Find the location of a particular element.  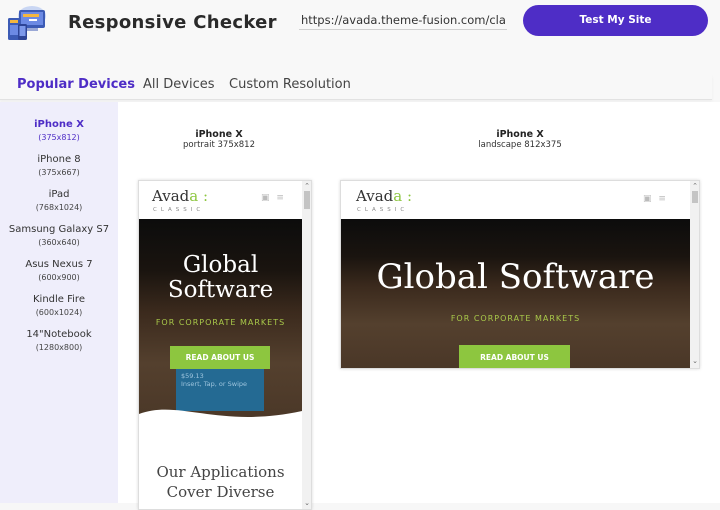

device-name: iPhone 8 is located at coordinates (59, 159).